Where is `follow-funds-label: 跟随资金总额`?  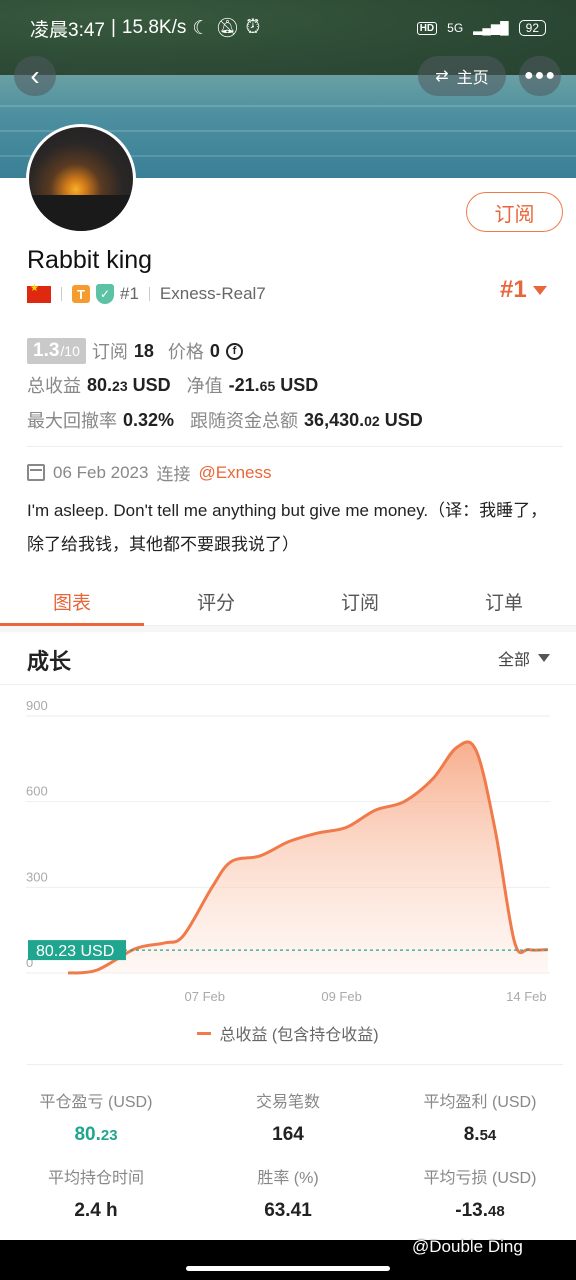
follow-funds-label: 跟随资金总额 is located at coordinates (244, 421).